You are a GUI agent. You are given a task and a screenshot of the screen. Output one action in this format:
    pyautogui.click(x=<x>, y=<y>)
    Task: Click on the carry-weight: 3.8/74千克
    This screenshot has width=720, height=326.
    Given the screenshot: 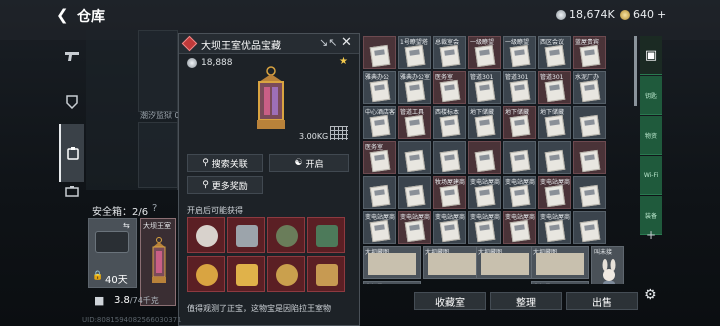 What is the action you would take?
    pyautogui.click(x=136, y=300)
    